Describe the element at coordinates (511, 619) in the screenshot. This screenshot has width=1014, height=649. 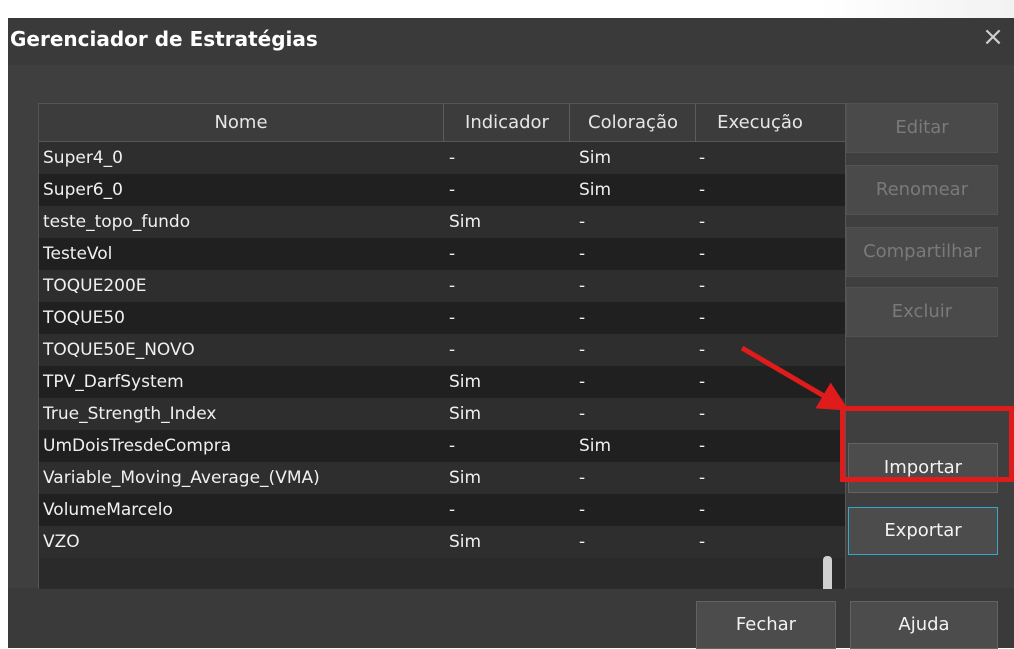
I see `dialog-footer: Fechar Ajuda` at that location.